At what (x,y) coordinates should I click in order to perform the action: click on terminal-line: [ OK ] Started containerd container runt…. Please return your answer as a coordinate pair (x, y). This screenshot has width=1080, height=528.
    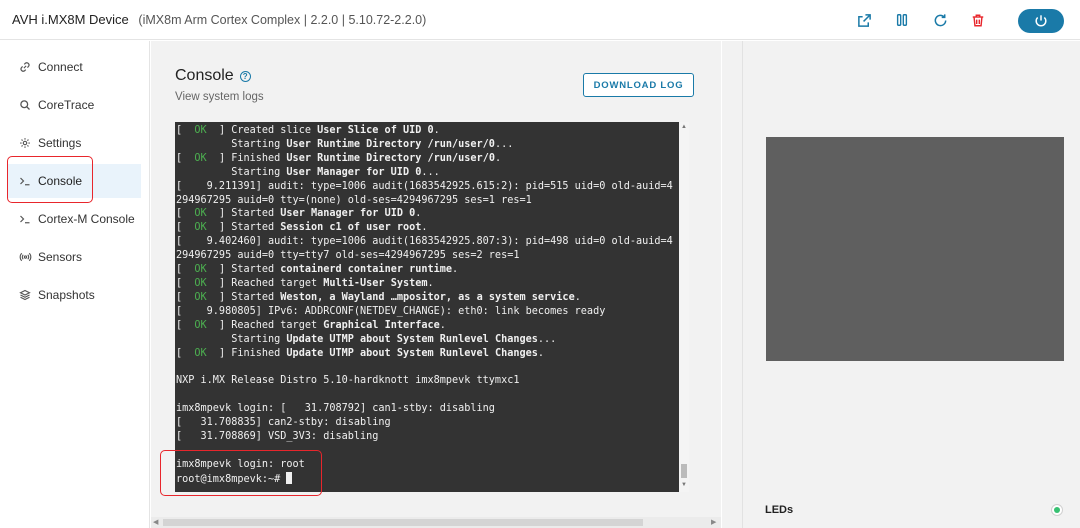
    Looking at the image, I should click on (317, 270).